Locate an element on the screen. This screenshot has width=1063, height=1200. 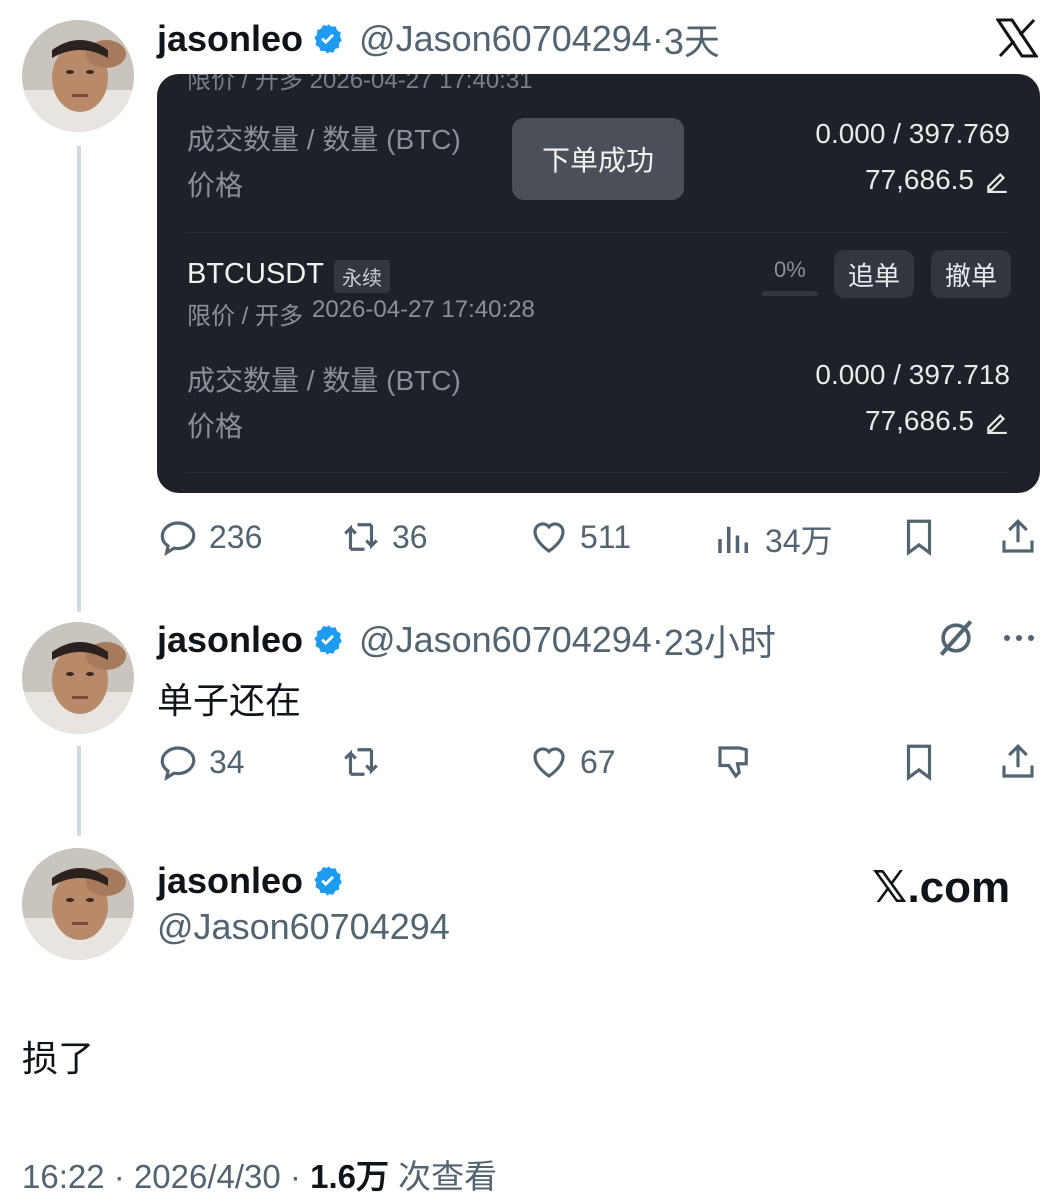
like-button: 67 is located at coordinates (572, 762).